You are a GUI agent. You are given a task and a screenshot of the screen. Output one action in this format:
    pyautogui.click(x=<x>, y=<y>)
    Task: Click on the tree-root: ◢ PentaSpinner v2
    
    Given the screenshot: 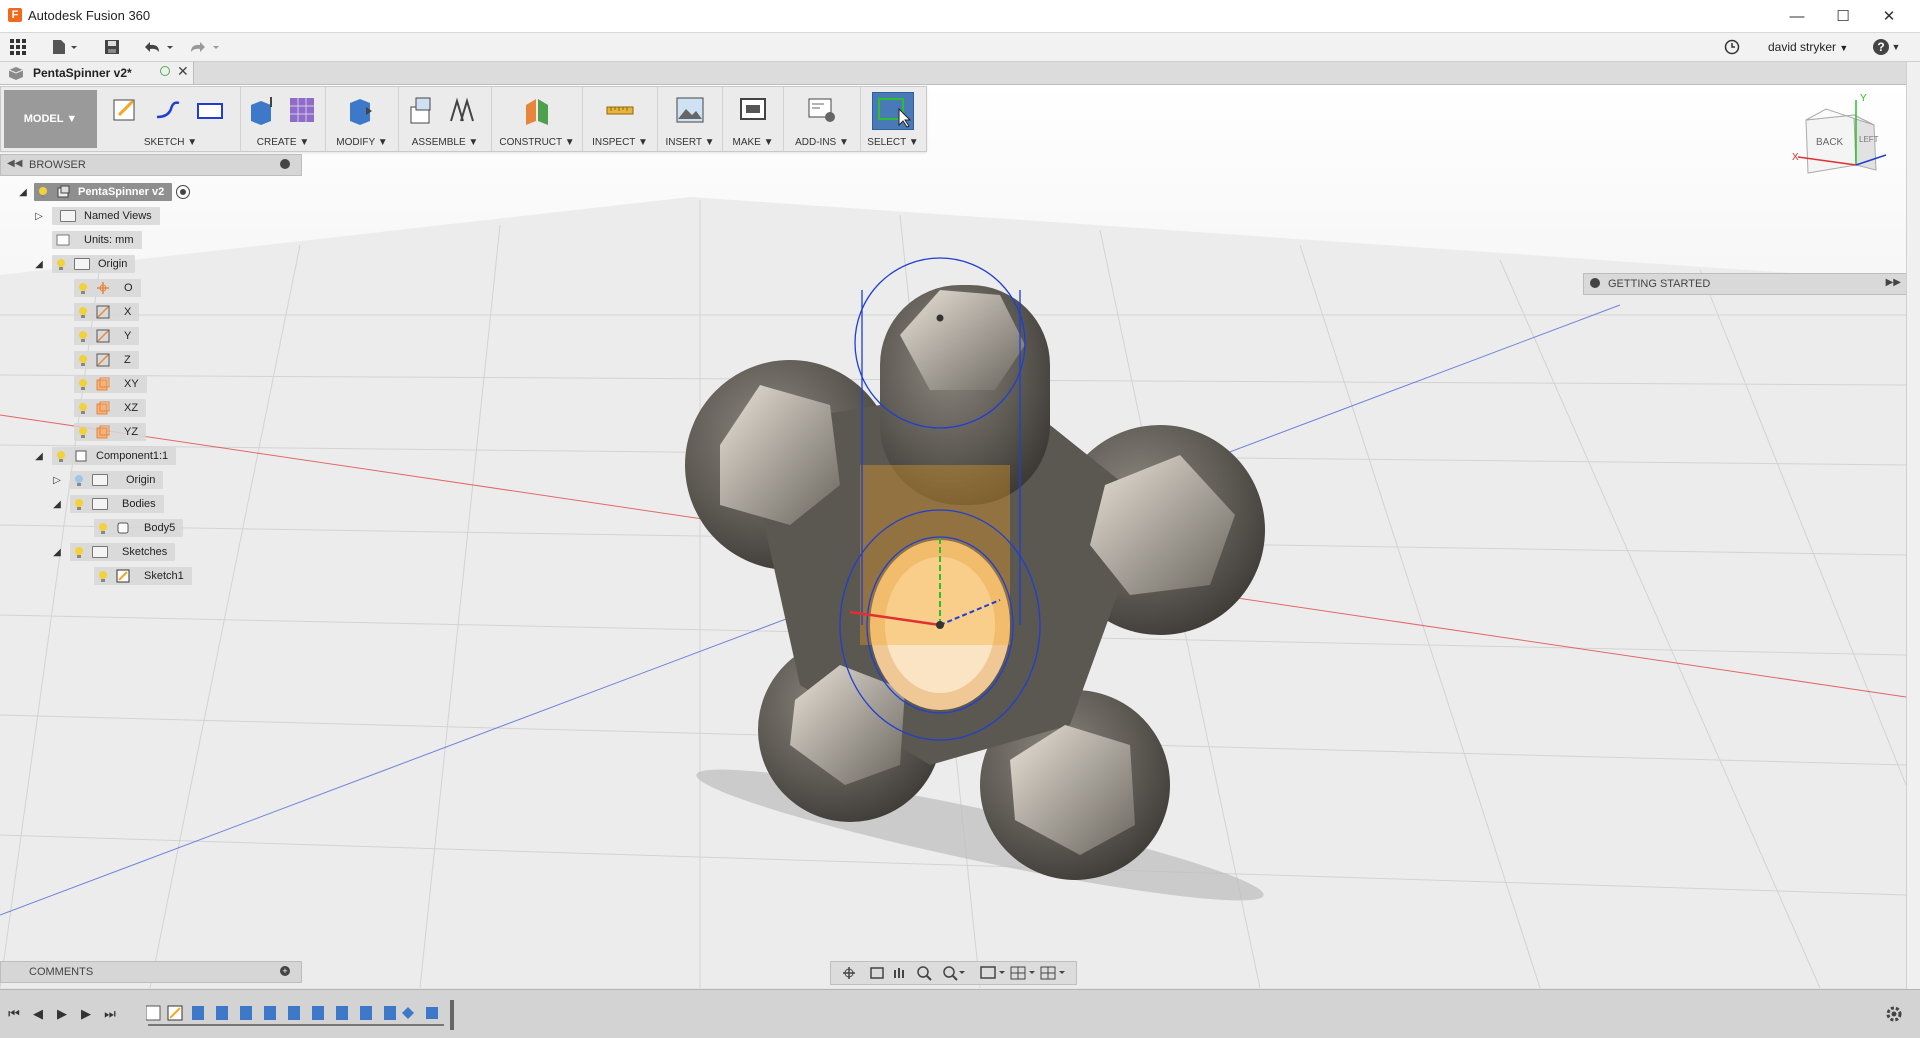 What is the action you would take?
    pyautogui.click(x=103, y=192)
    